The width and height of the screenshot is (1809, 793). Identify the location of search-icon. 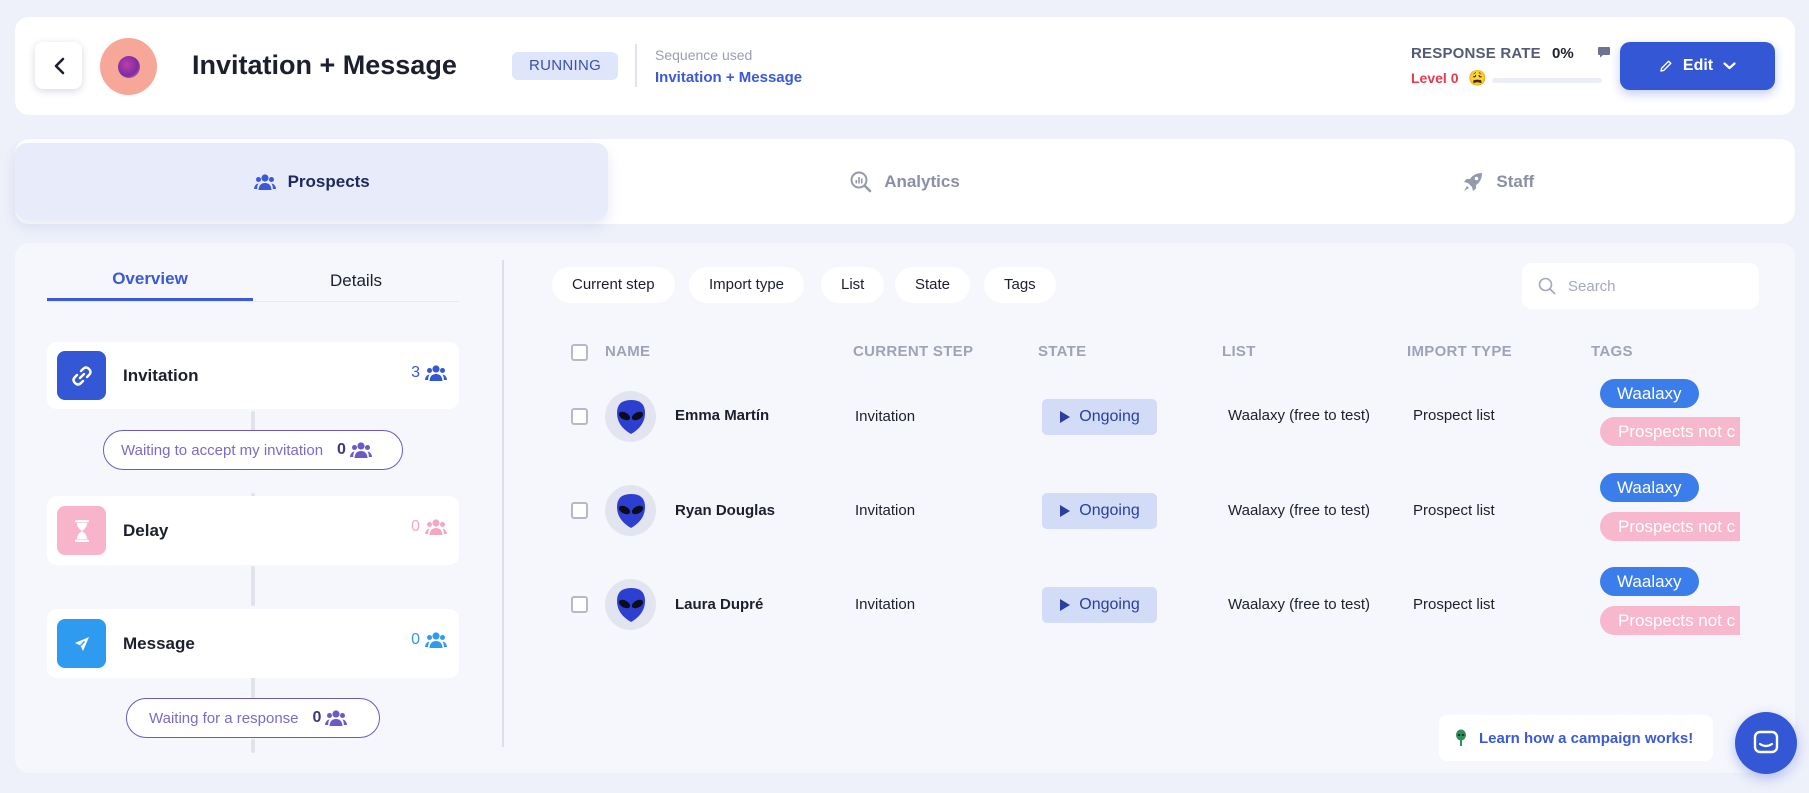
(1547, 286).